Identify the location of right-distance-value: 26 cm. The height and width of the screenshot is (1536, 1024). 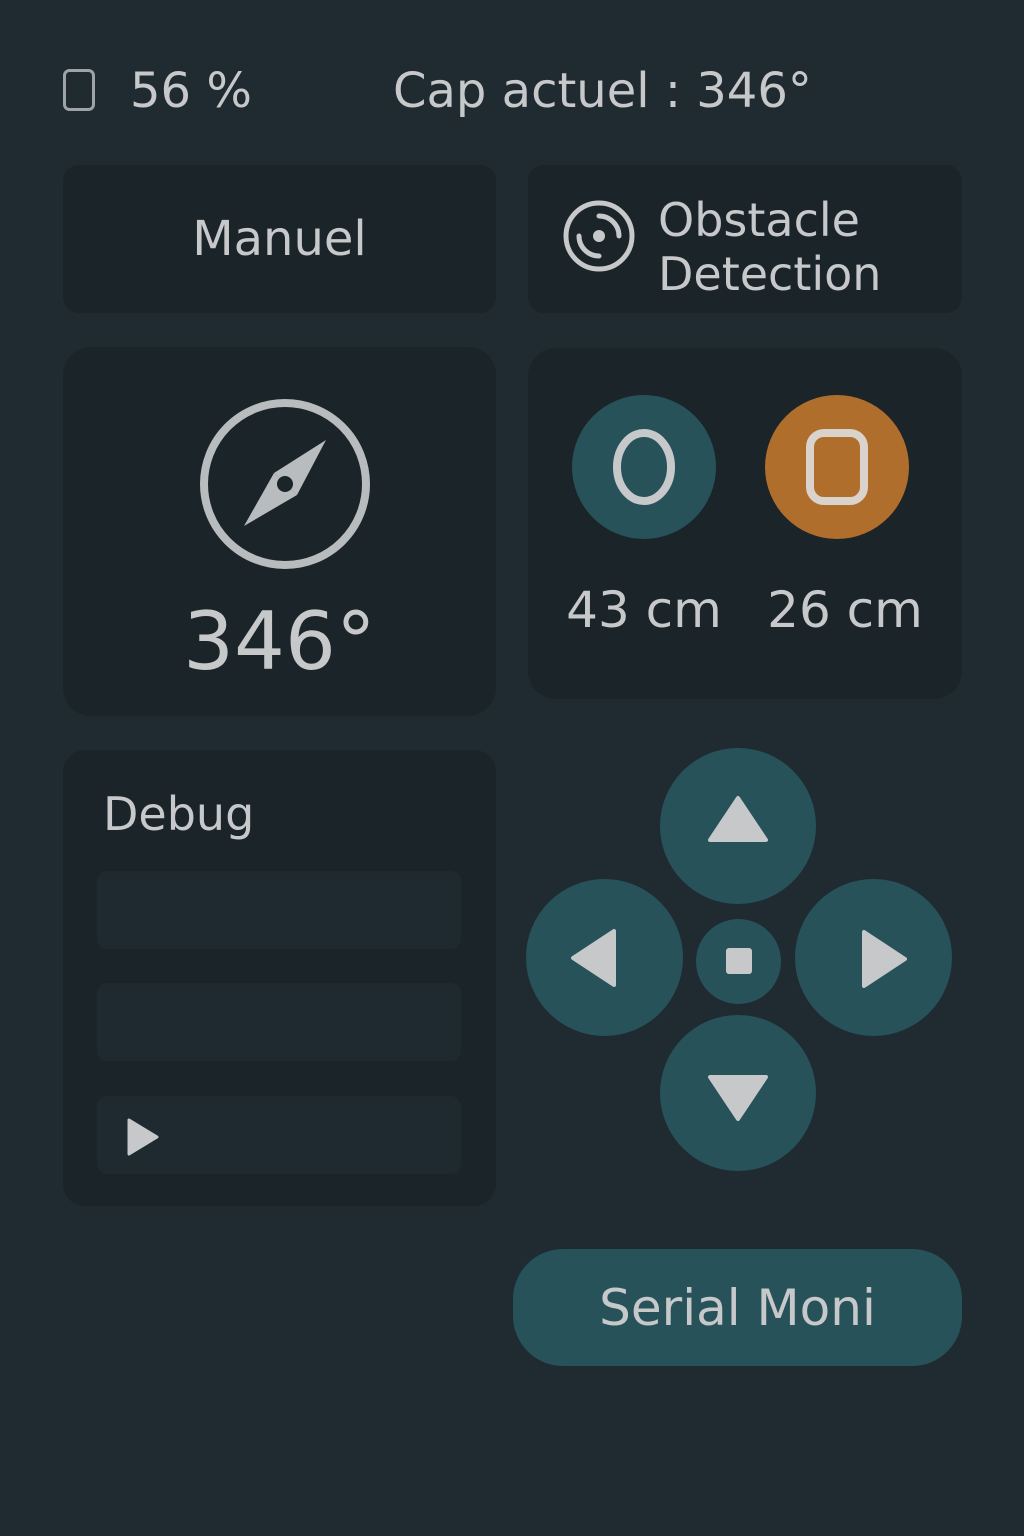
(845, 610).